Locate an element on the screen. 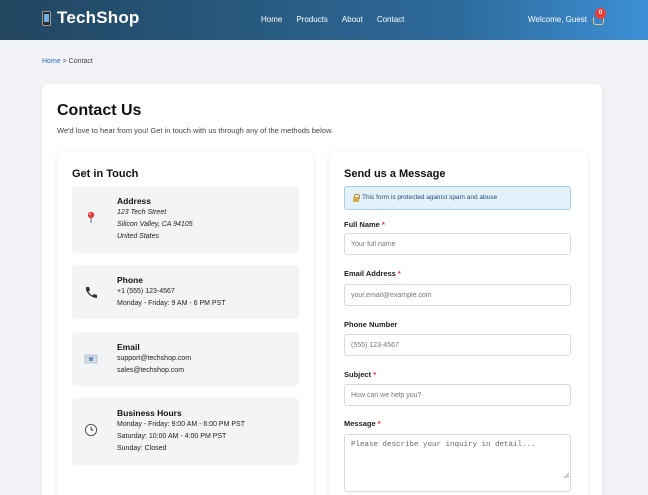 Image resolution: width=648 pixels, height=495 pixels. breadcrumb-current: Contact is located at coordinates (80, 61).